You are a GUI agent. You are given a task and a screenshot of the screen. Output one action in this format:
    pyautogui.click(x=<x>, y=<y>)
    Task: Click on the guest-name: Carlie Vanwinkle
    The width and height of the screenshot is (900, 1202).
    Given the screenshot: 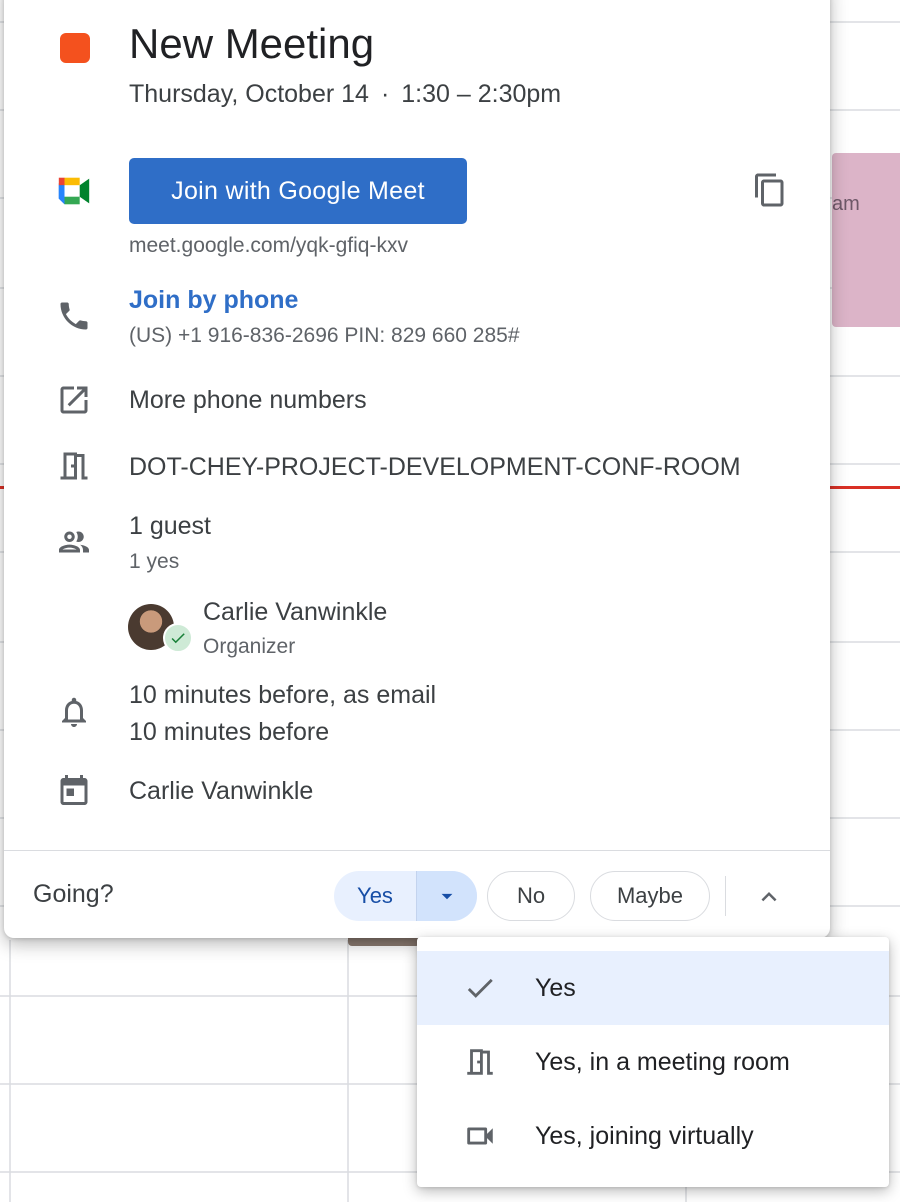 What is the action you would take?
    pyautogui.click(x=295, y=612)
    